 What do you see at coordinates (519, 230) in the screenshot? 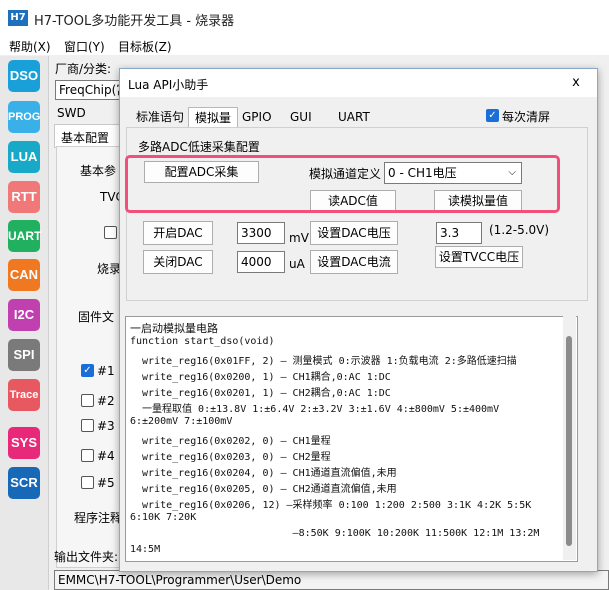
I see `tvcc-range-label: (1.2-5.0V)` at bounding box center [519, 230].